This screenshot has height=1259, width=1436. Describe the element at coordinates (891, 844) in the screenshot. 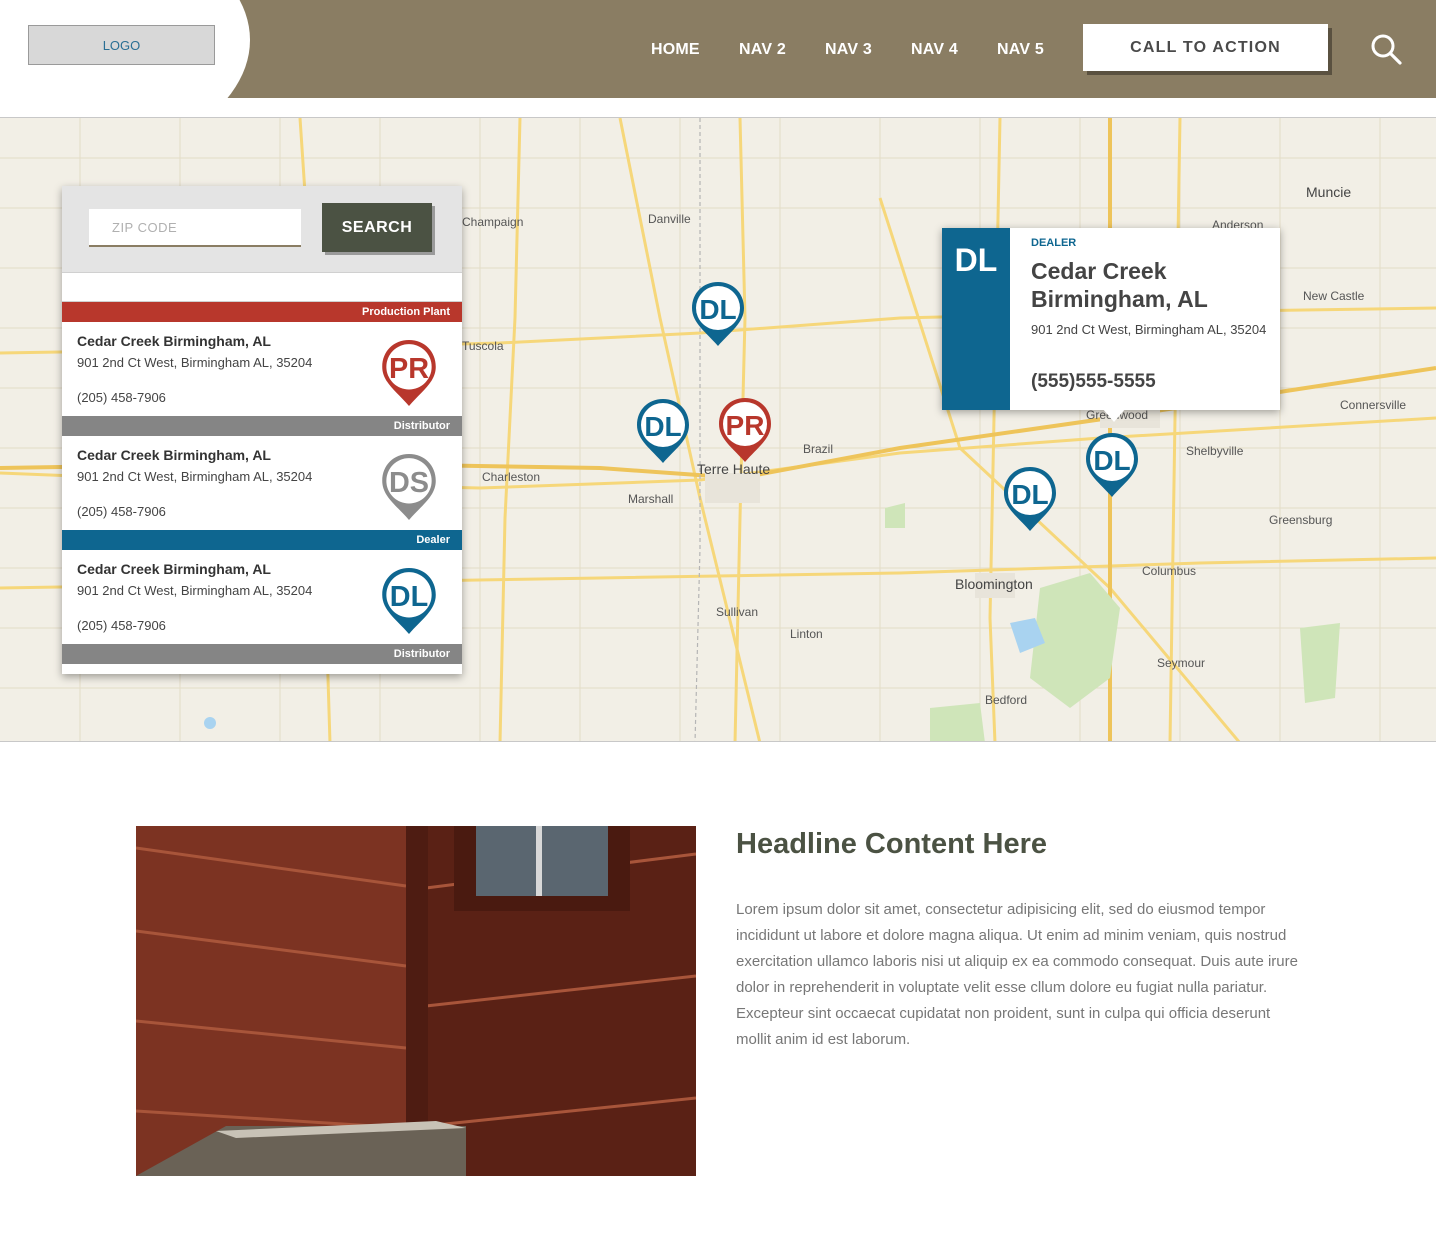

I see `headline: Headline Content Here` at that location.